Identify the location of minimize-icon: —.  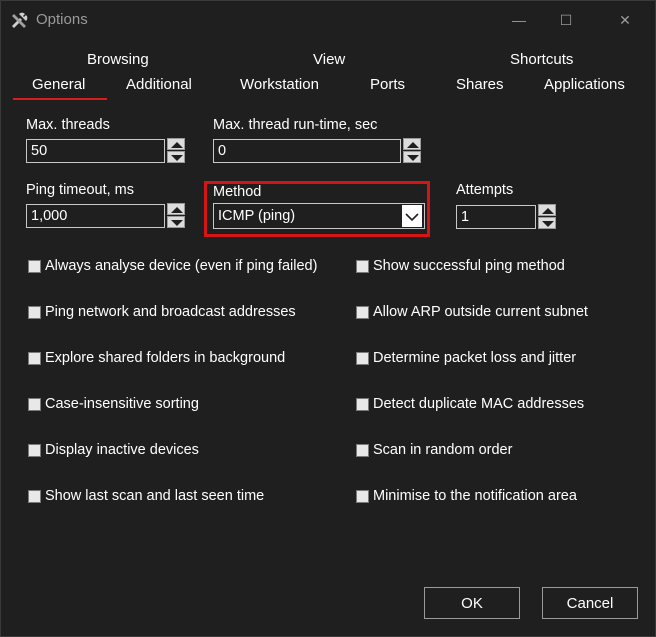
(519, 20).